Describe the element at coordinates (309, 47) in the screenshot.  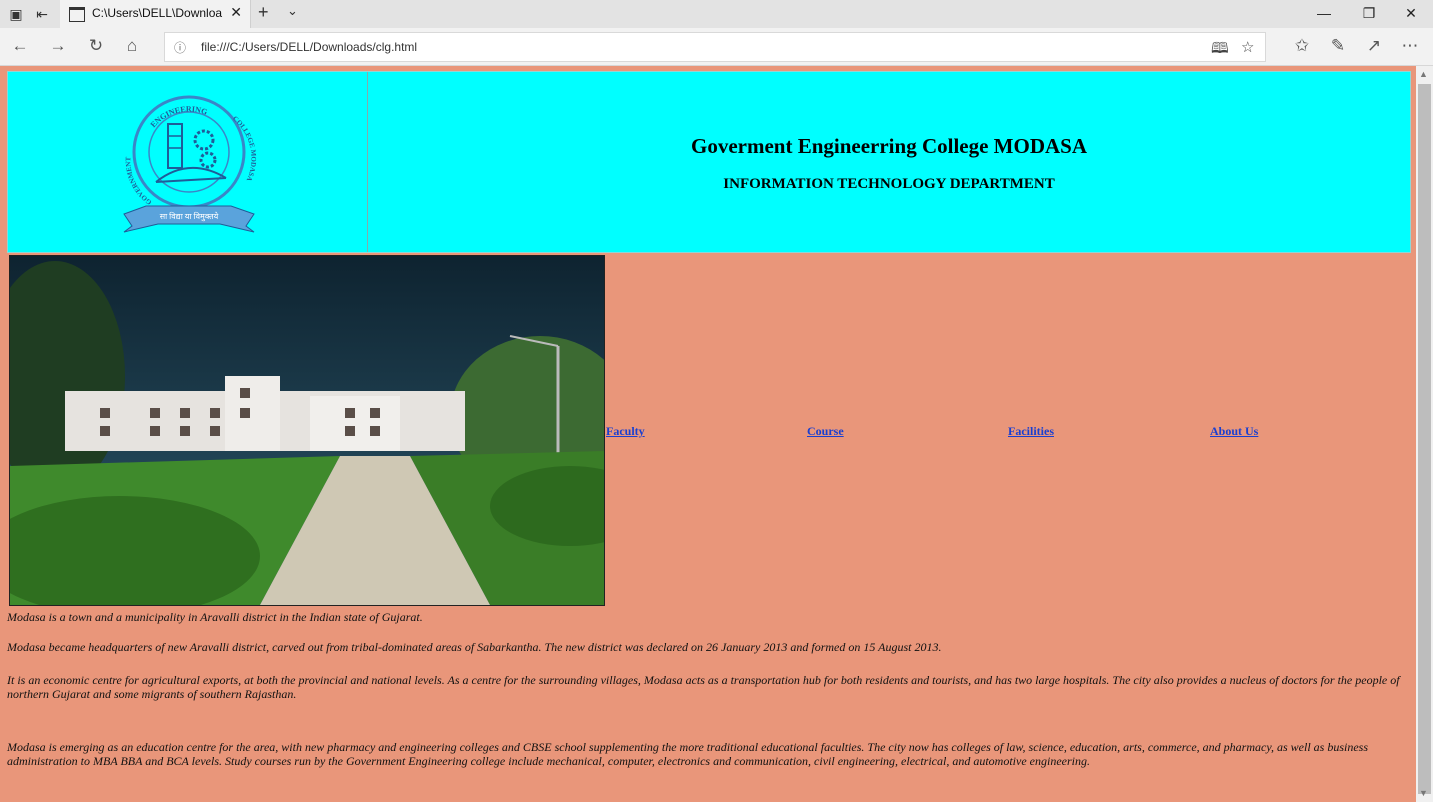
I see `address-url: file:///C:/Users/DELL/Downloads/clg.html` at that location.